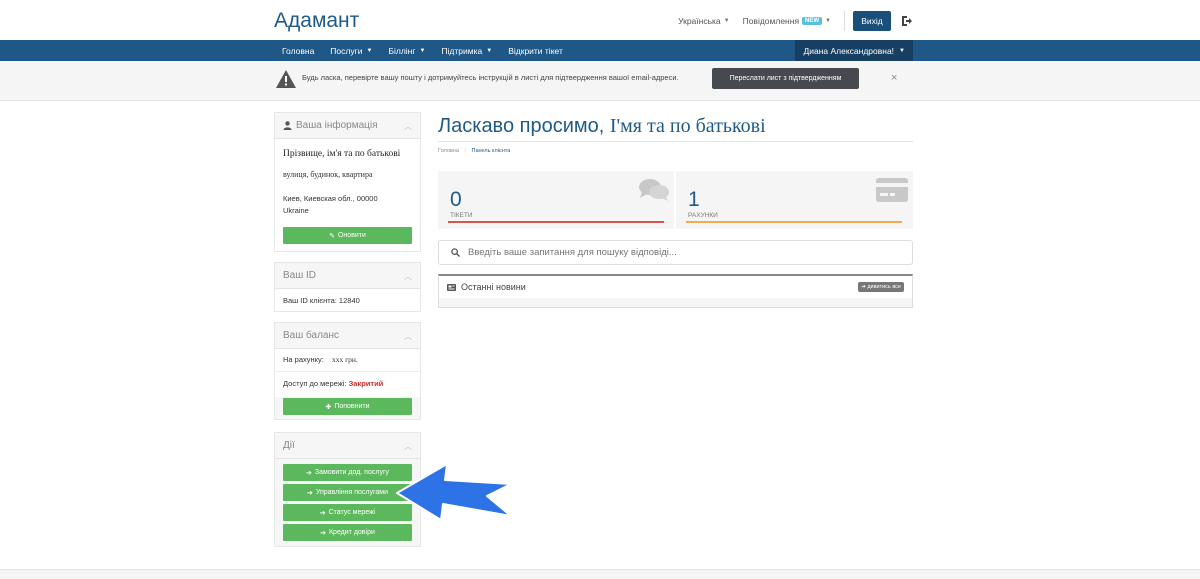 Image resolution: width=1200 pixels, height=579 pixels. Describe the element at coordinates (328, 407) in the screenshot. I see `plus-icon: ✚` at that location.